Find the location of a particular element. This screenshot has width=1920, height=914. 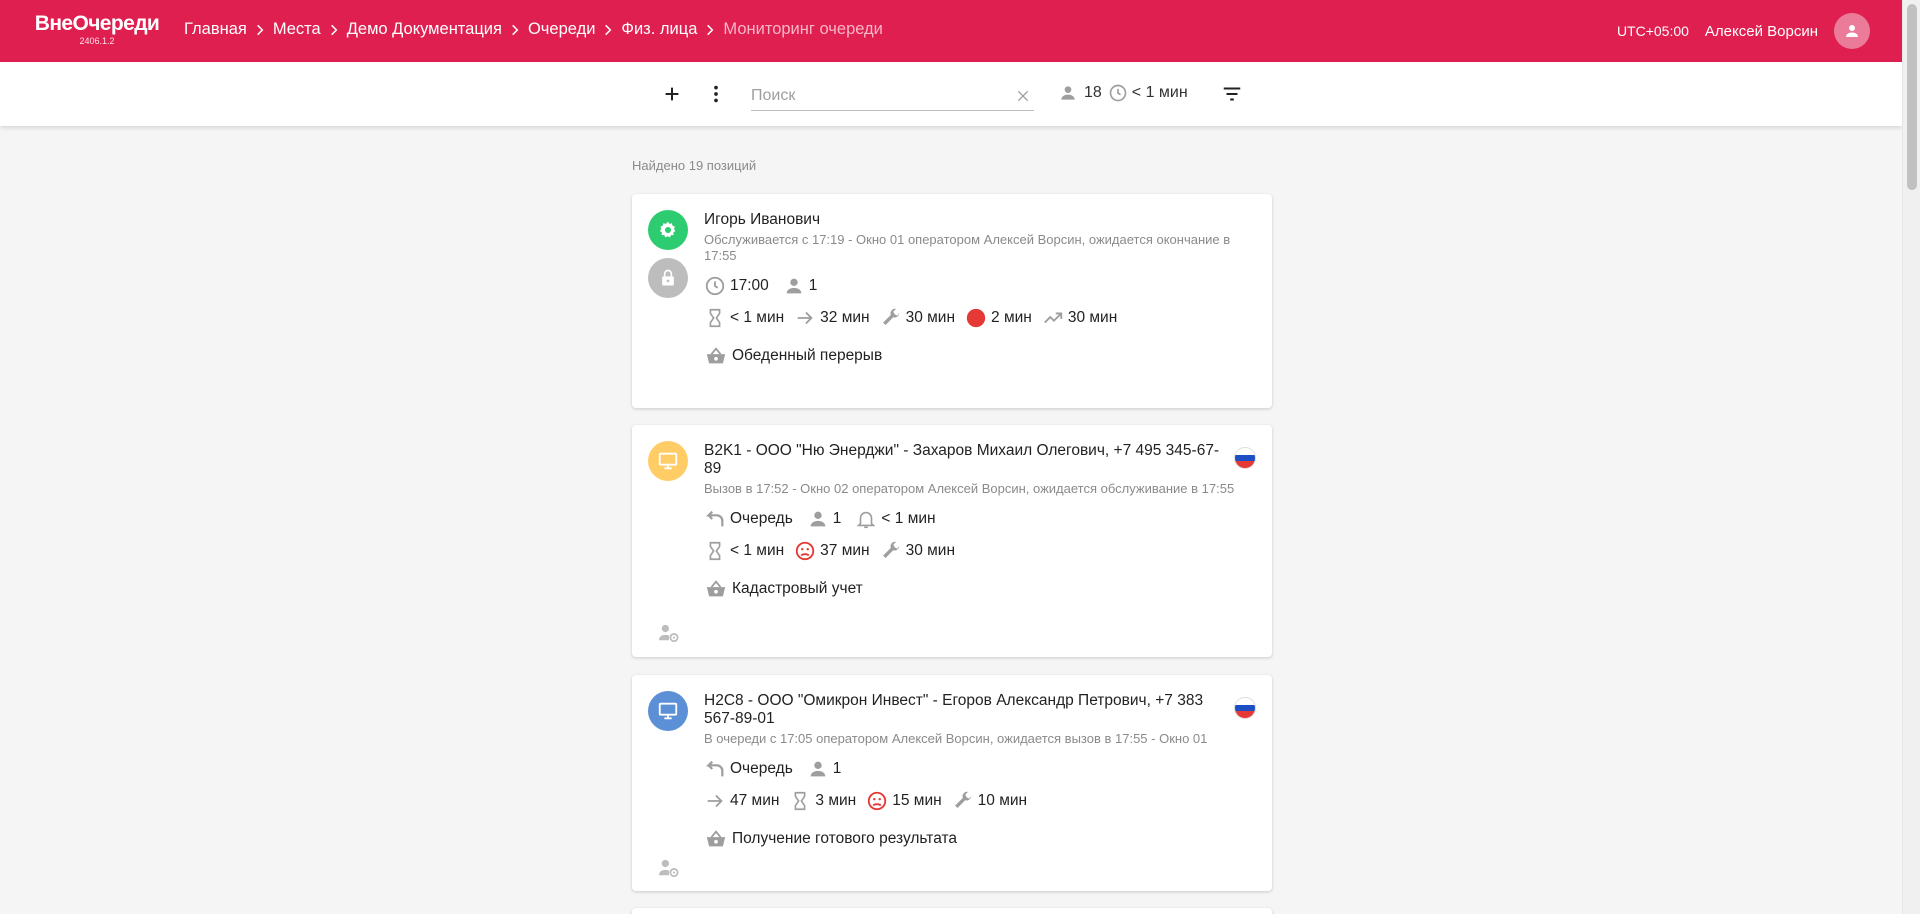

search-input is located at coordinates (881, 95).